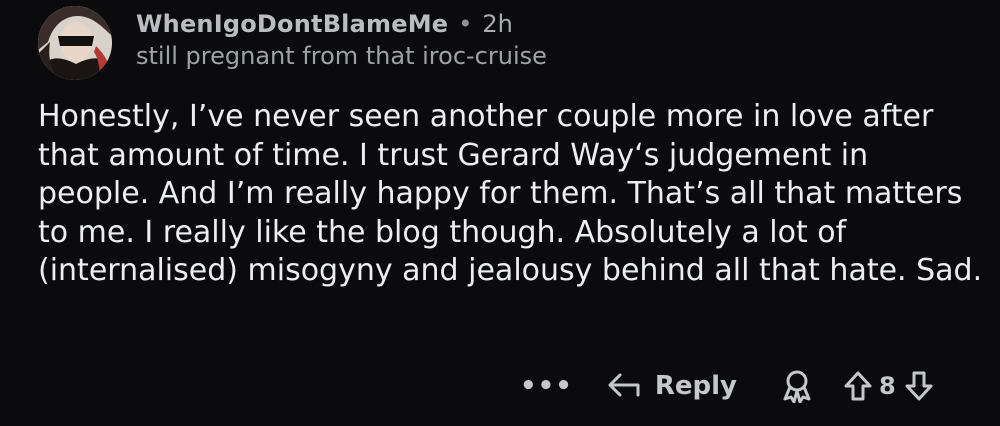 The height and width of the screenshot is (426, 1000). What do you see at coordinates (695, 386) in the screenshot?
I see `reply-label: Reply` at bounding box center [695, 386].